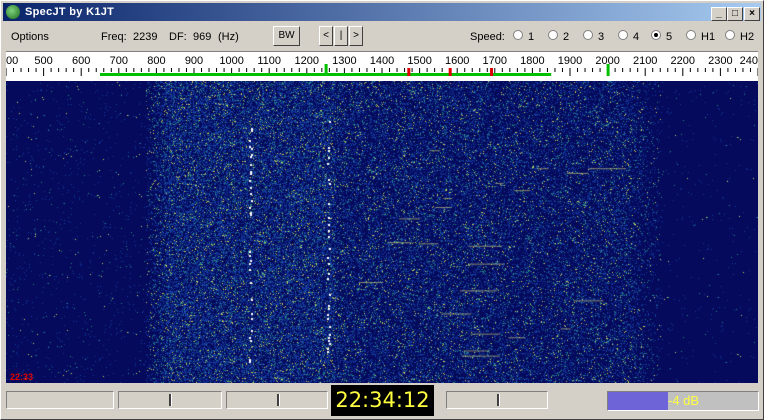 This screenshot has width=764, height=420. I want to click on utc-clock: 22:34:12, so click(382, 400).